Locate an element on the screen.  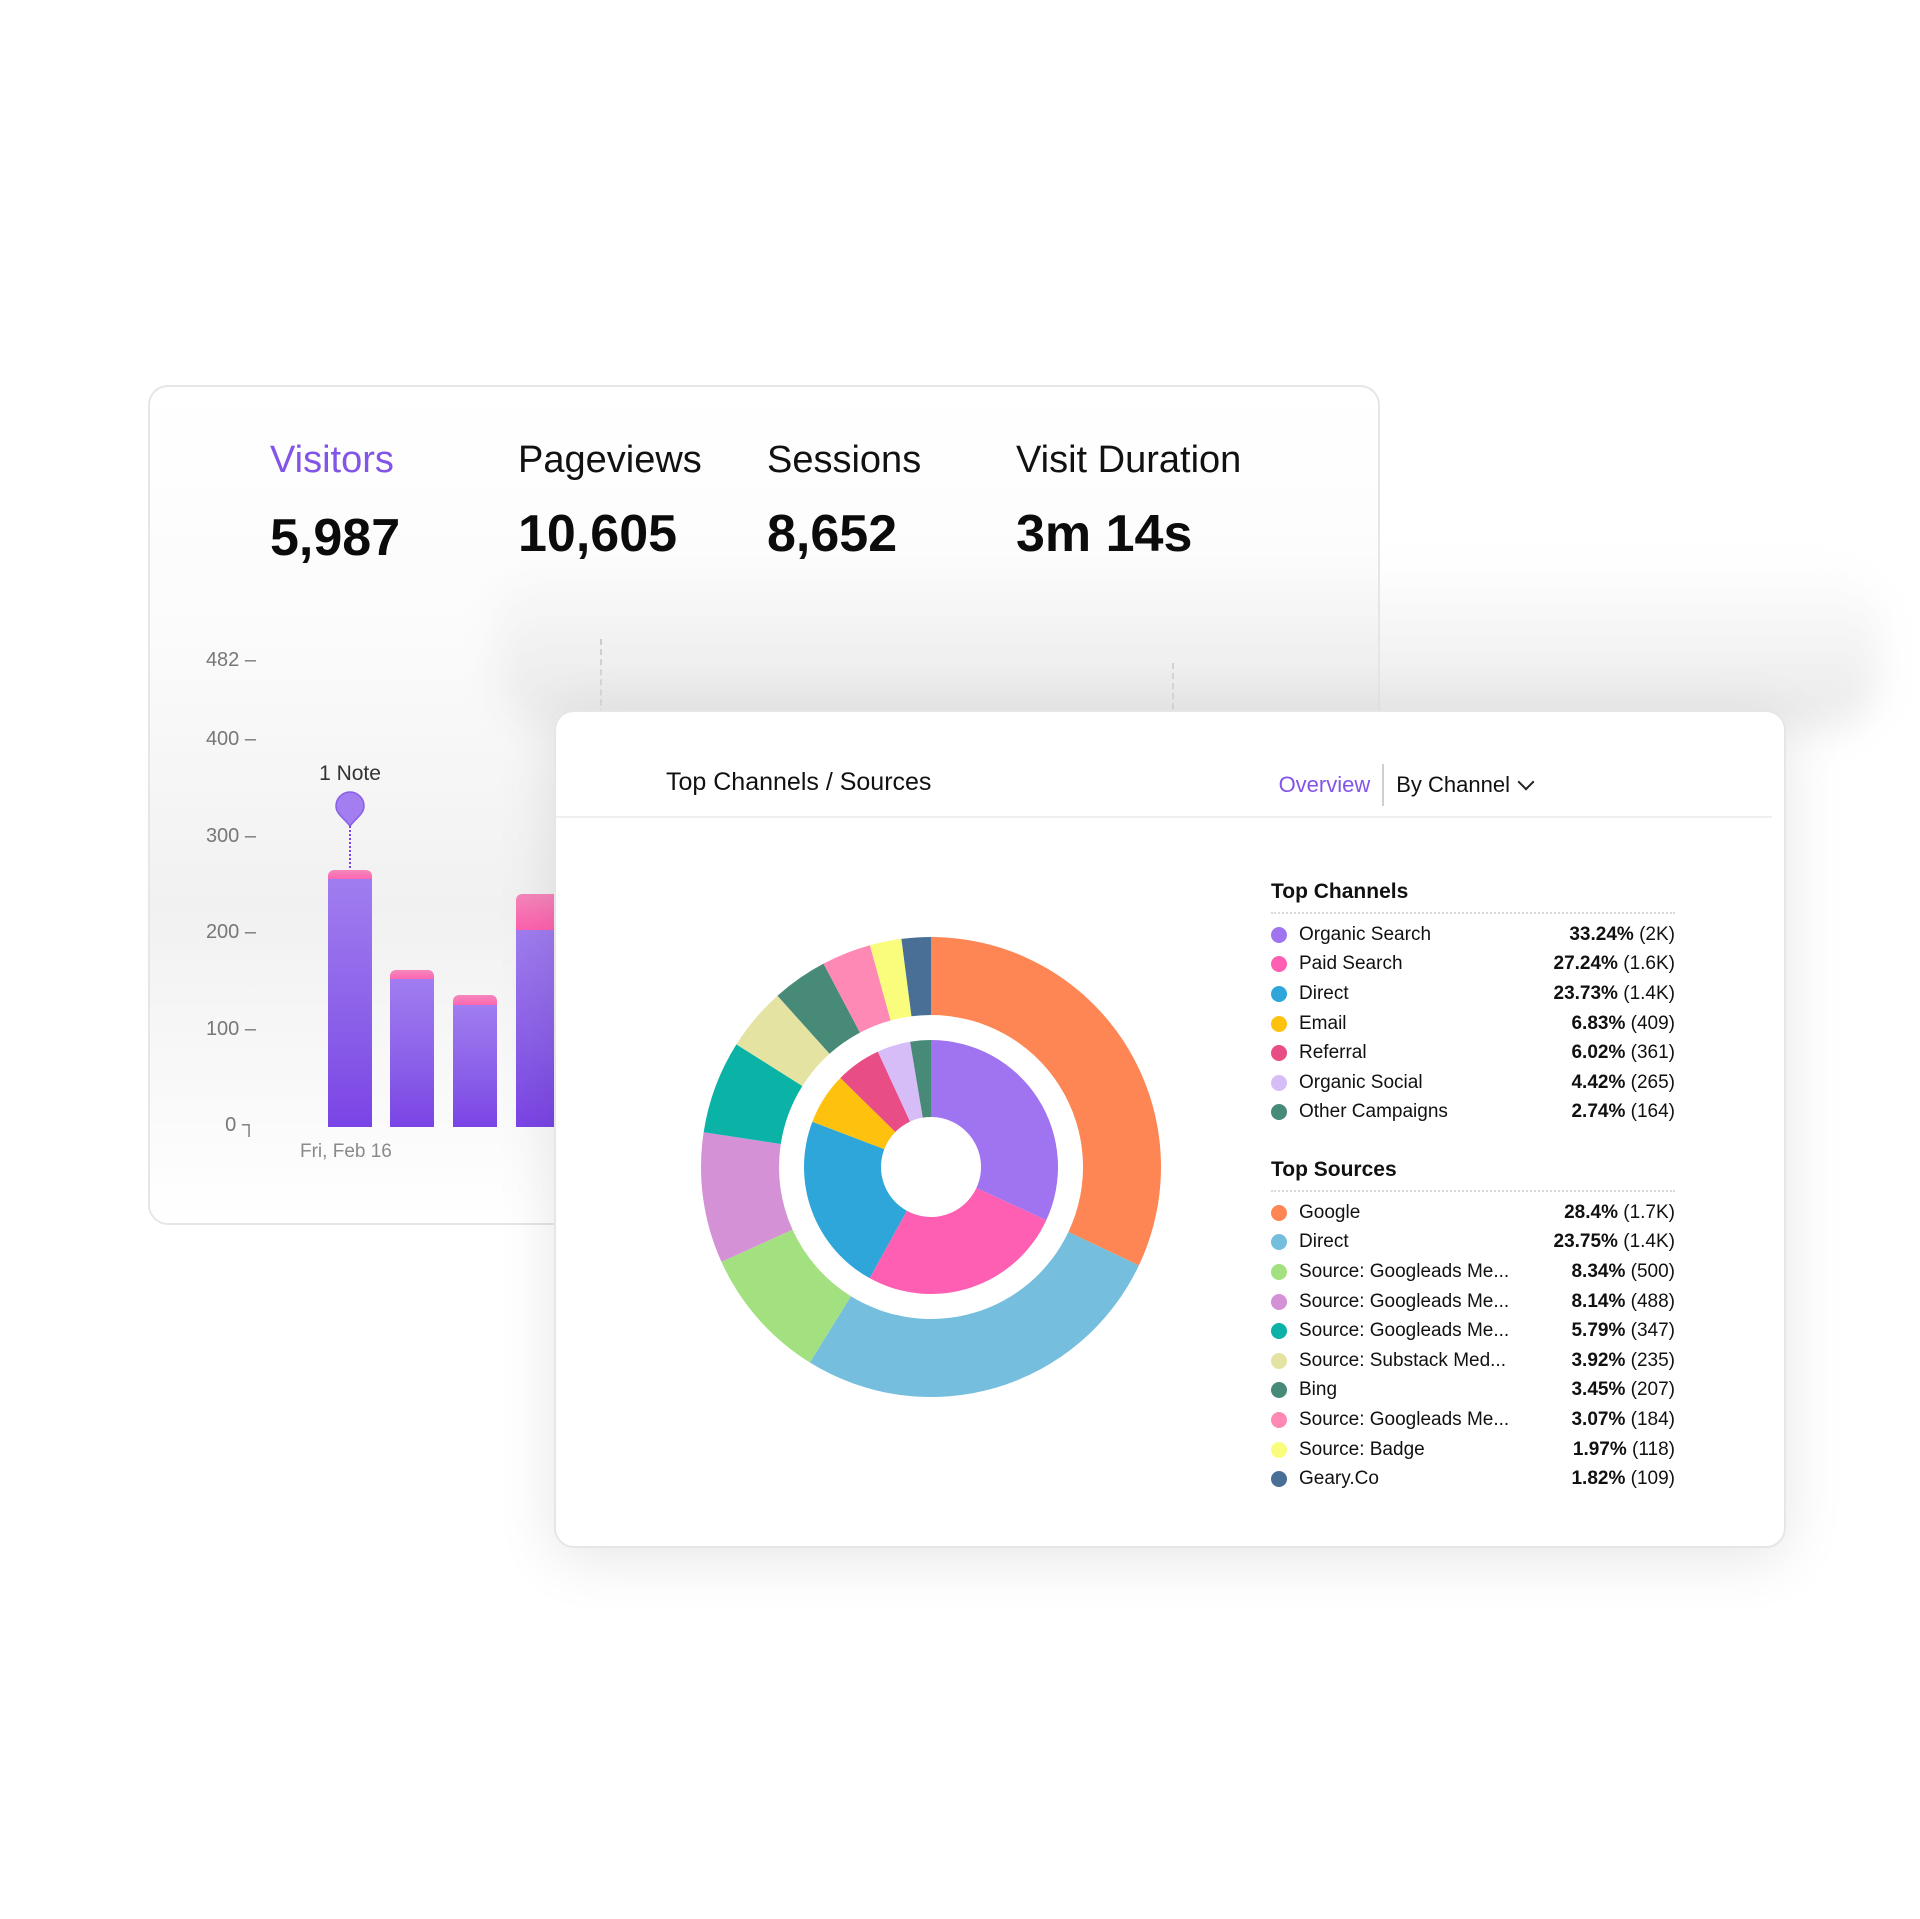
legend-percent: 1.97% is located at coordinates (1599, 1449).